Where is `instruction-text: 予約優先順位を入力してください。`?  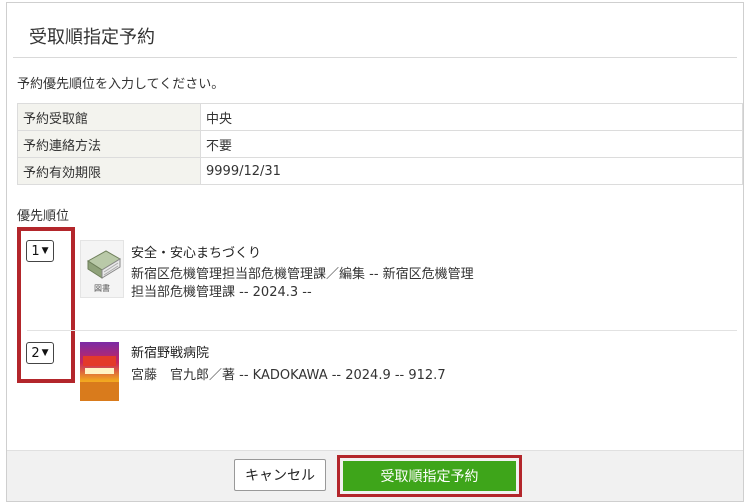 instruction-text: 予約優先順位を入力してください。 is located at coordinates (121, 84).